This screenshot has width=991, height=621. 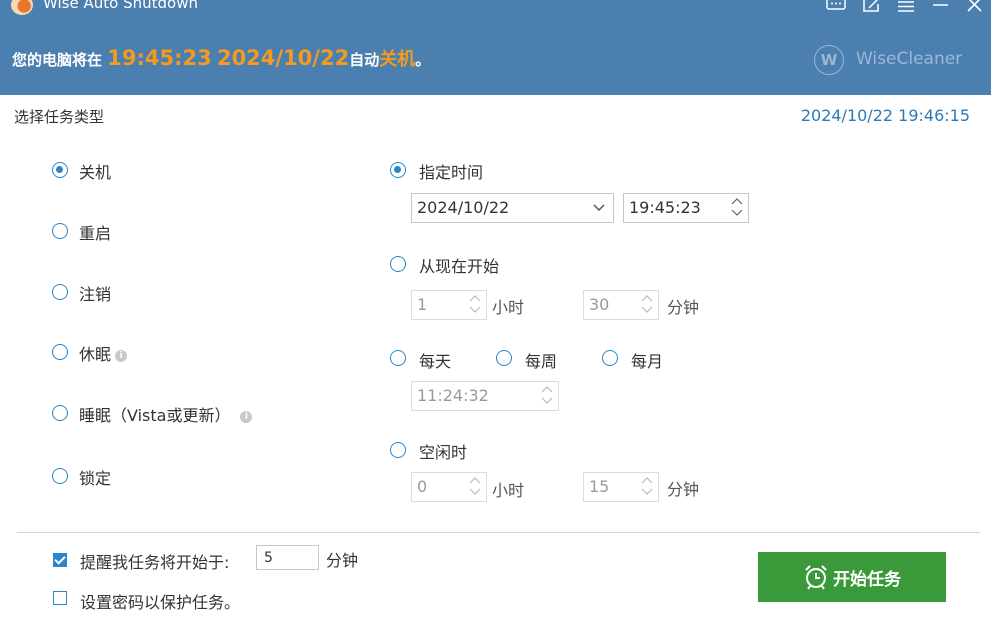 What do you see at coordinates (283, 58) in the screenshot?
I see `banner-date: 2024/10/22` at bounding box center [283, 58].